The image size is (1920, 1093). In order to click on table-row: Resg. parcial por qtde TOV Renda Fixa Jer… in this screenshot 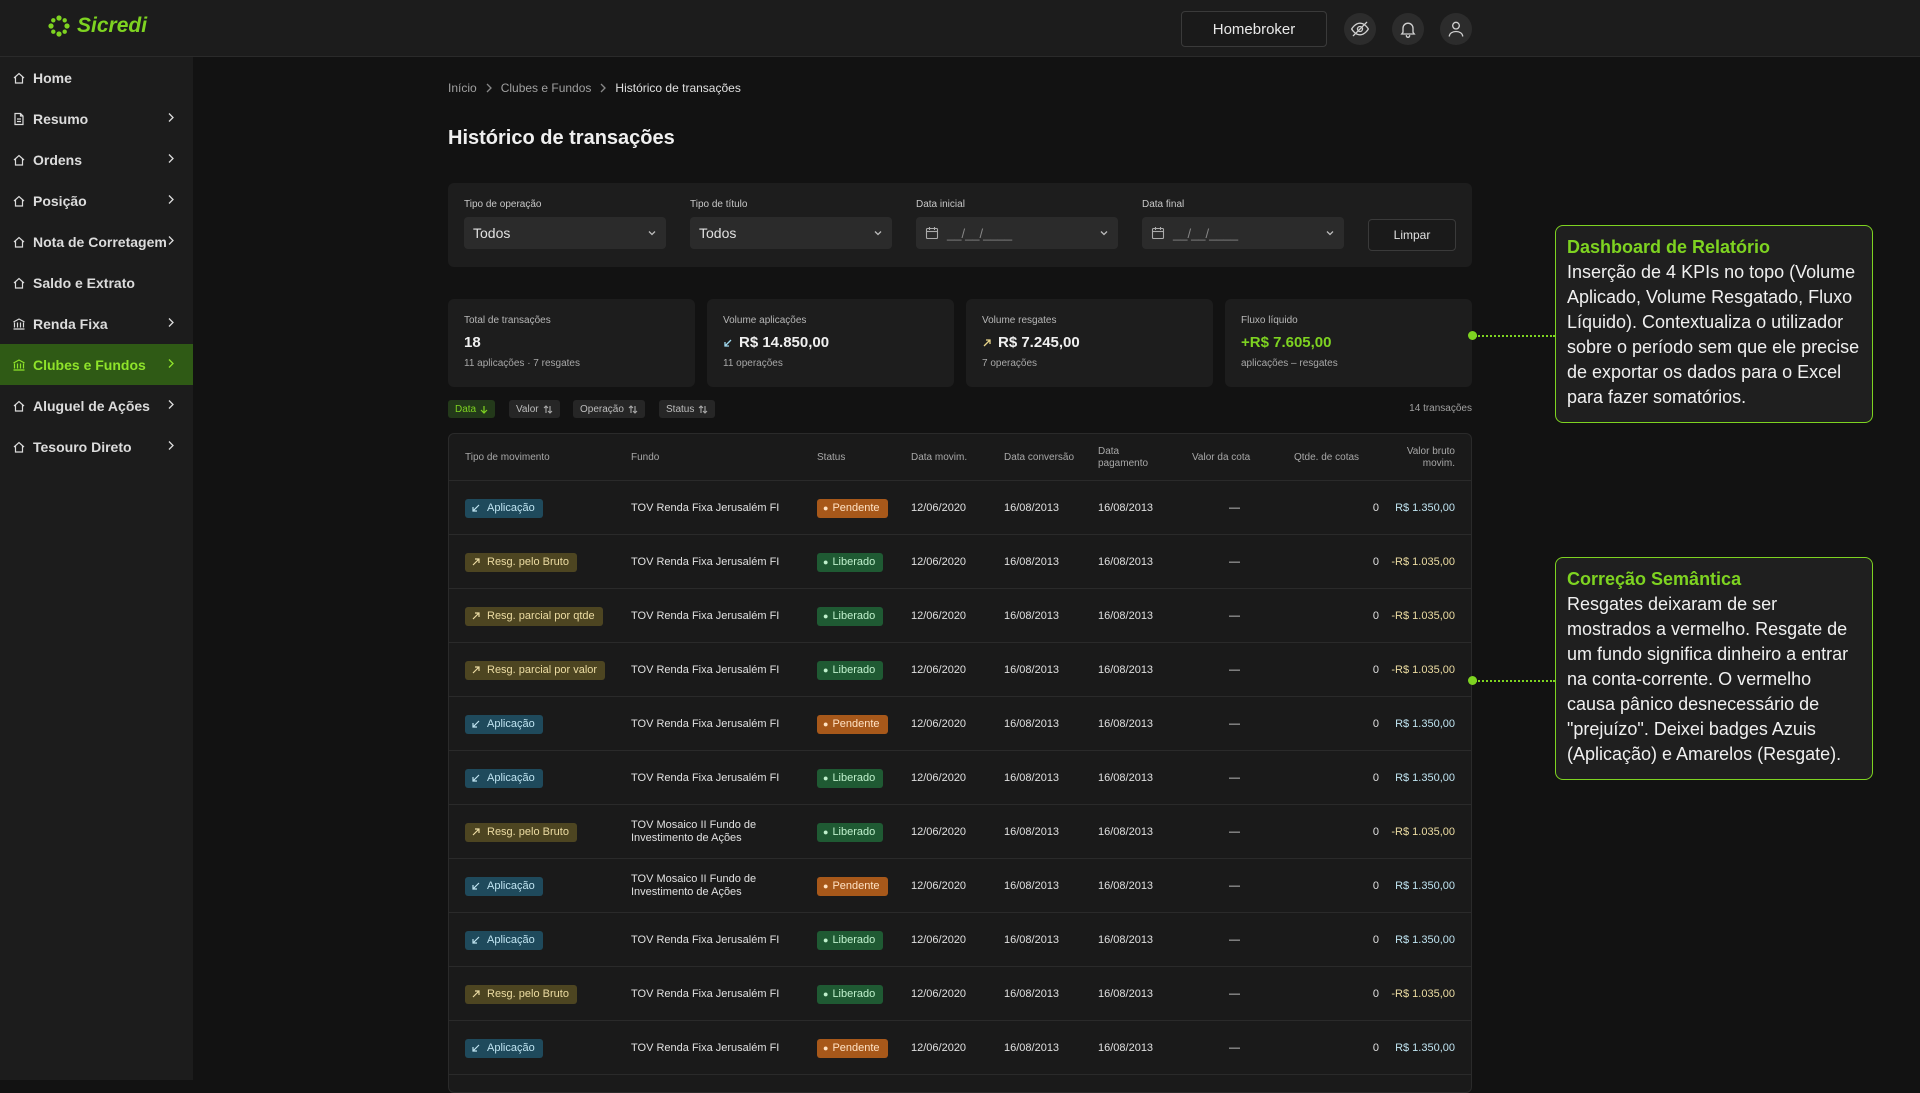, I will do `click(960, 616)`.